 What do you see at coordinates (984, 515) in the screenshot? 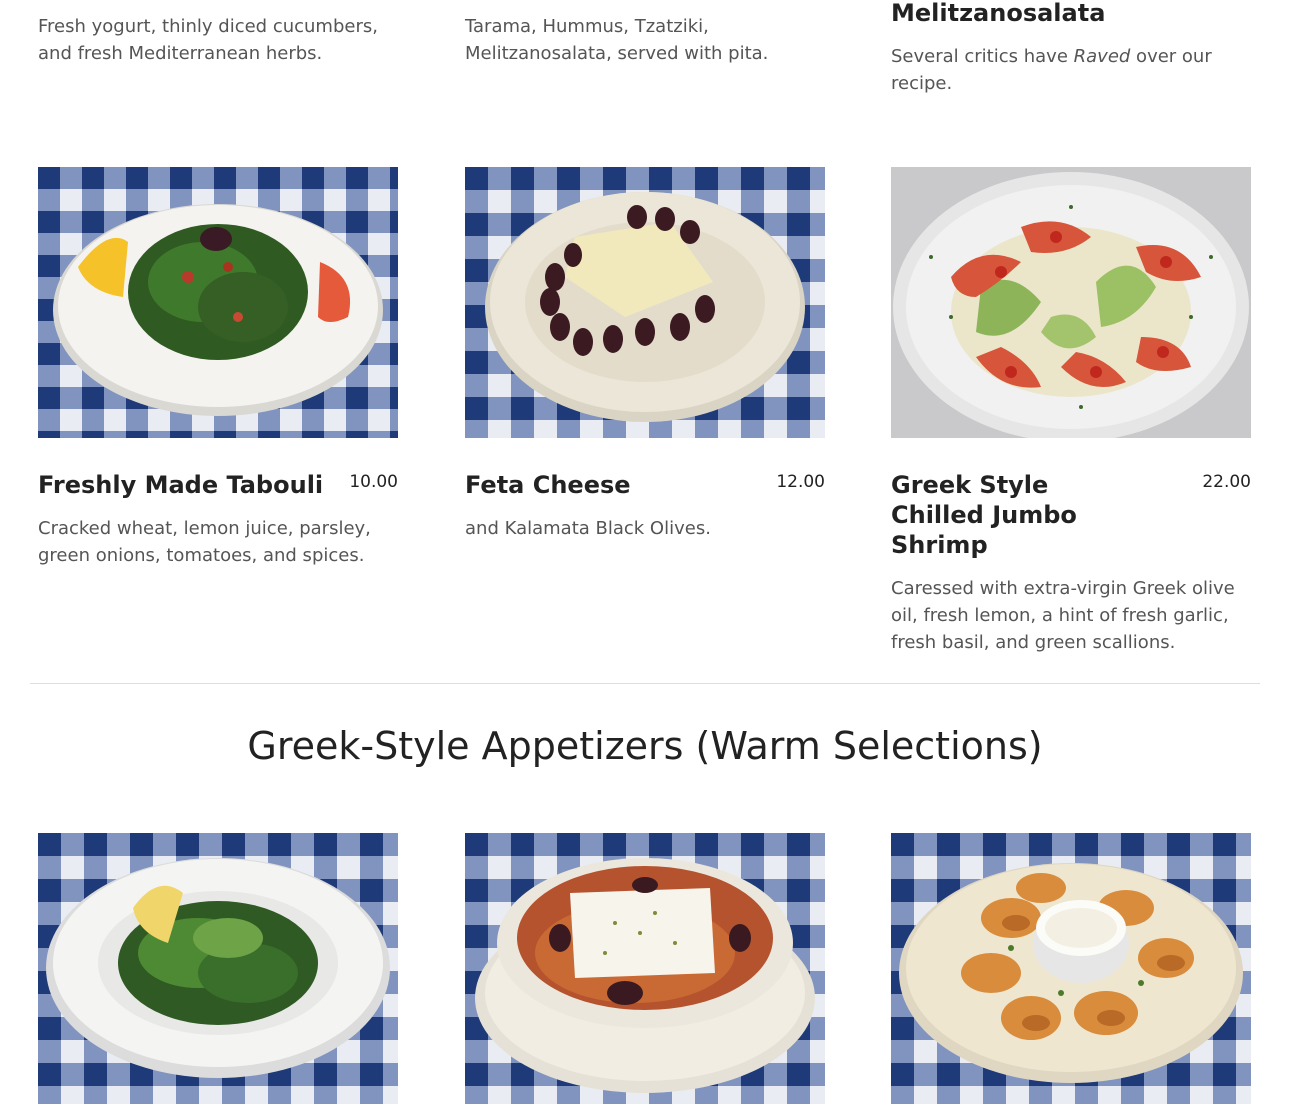
I see `item-title: Greek Style Chilled Jumbo Shrimp` at bounding box center [984, 515].